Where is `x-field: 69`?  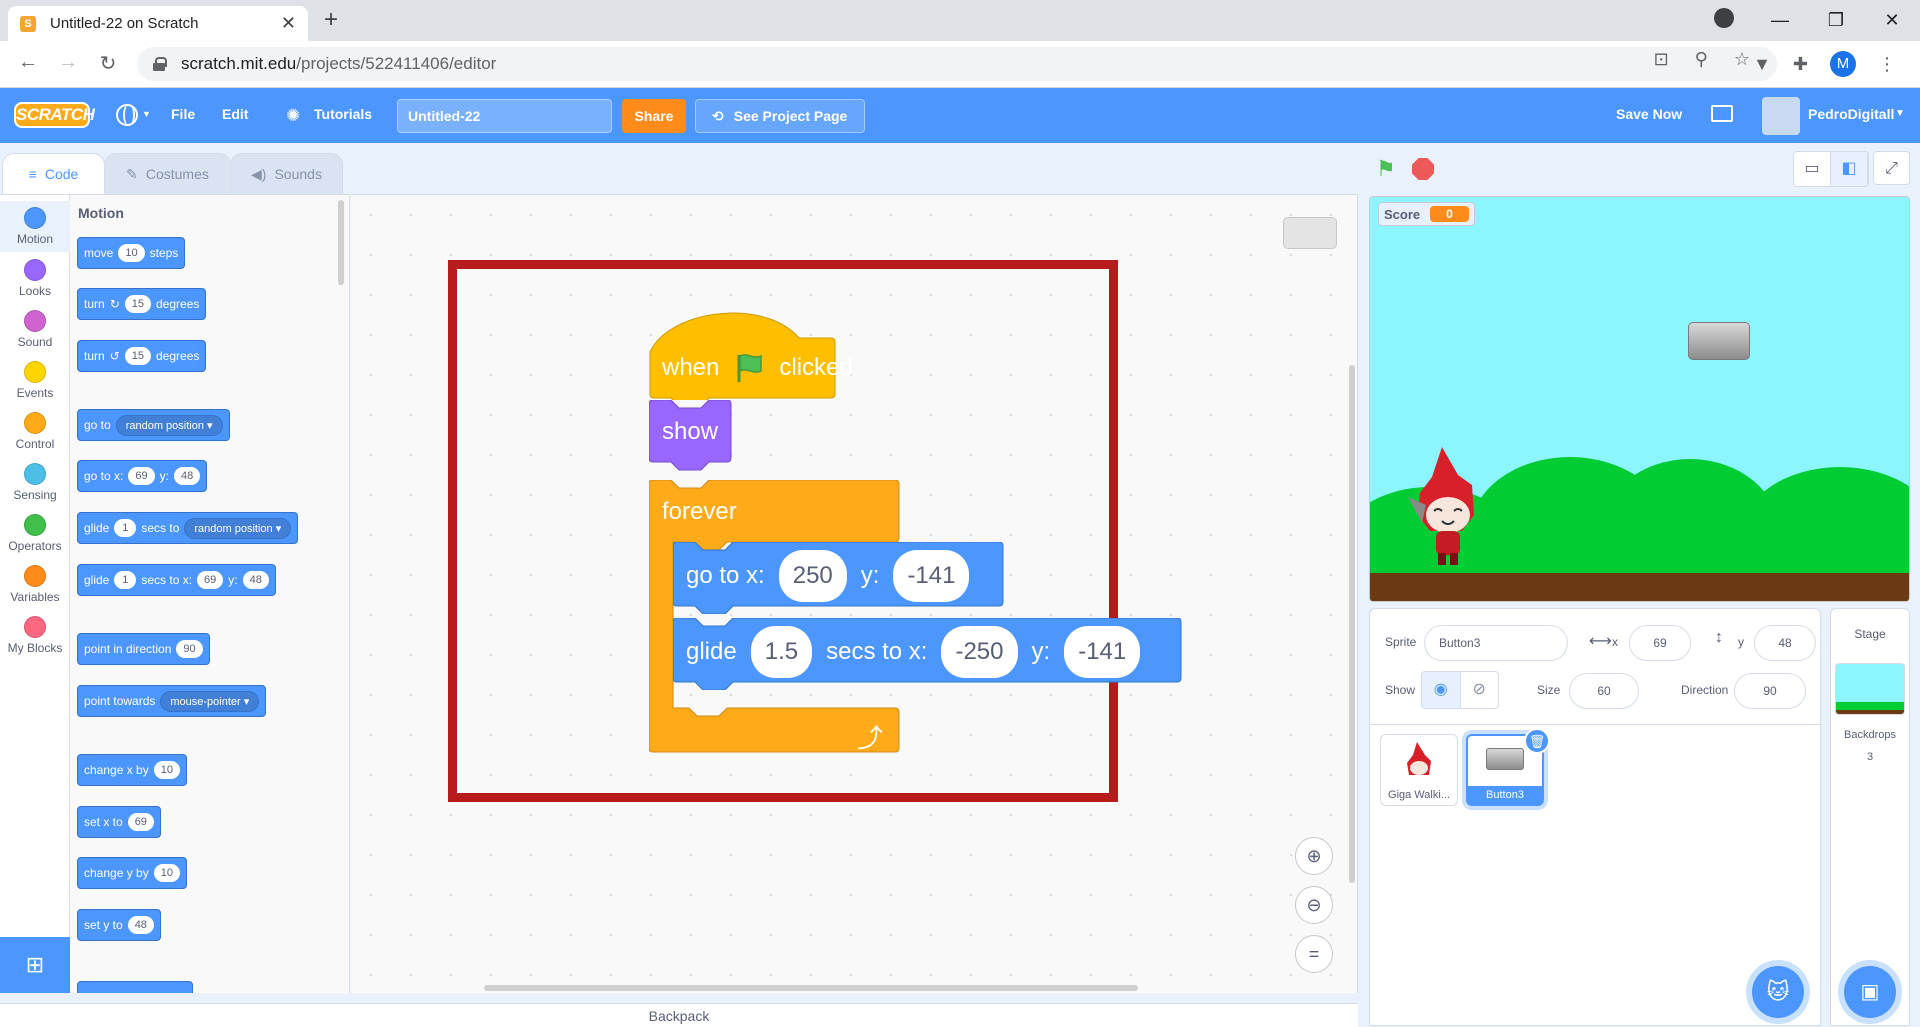 x-field: 69 is located at coordinates (1660, 643).